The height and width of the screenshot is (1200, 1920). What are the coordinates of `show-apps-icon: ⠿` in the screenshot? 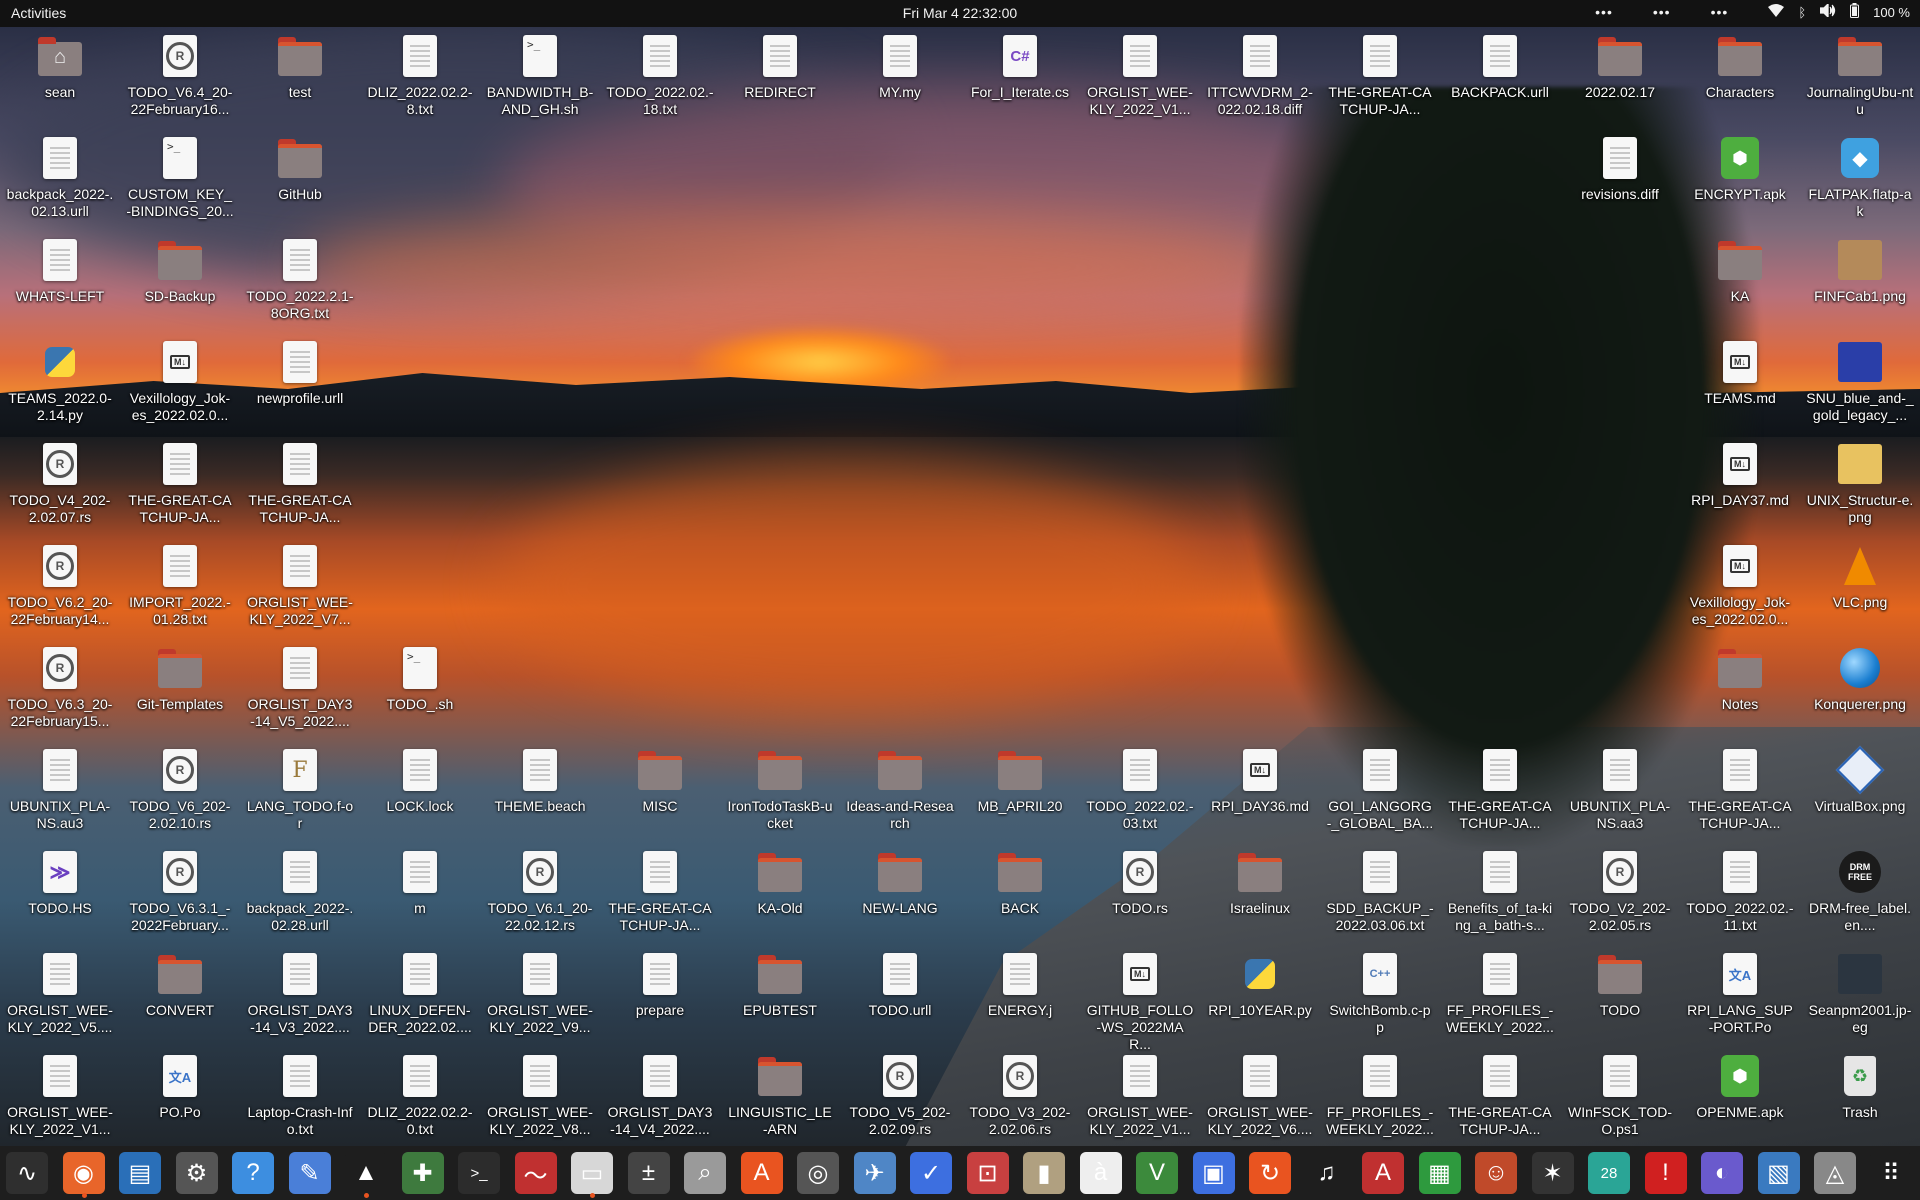 It's located at (1891, 1173).